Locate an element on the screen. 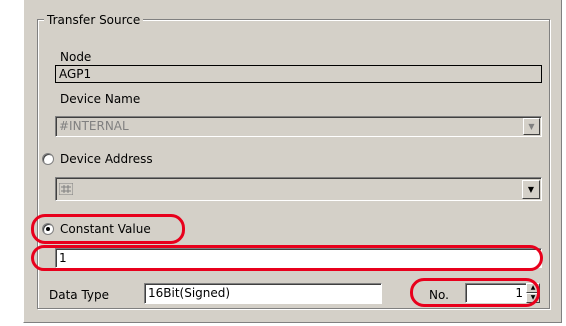 The height and width of the screenshot is (326, 566). spin-down-button: ▼ is located at coordinates (533, 298).